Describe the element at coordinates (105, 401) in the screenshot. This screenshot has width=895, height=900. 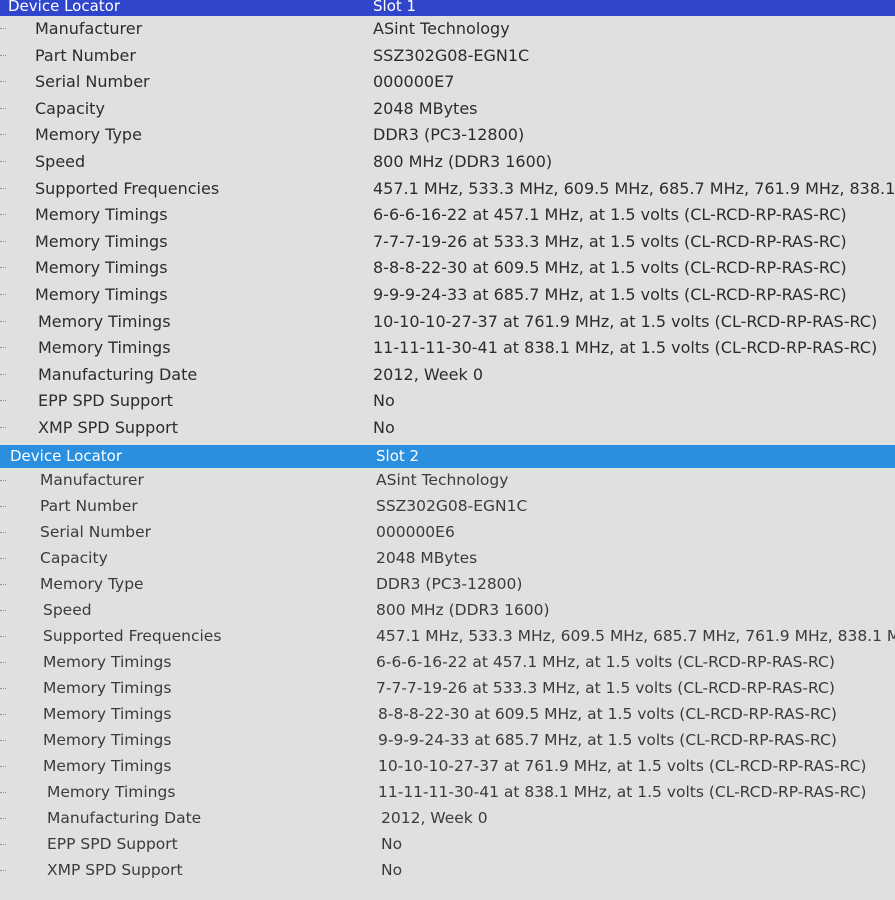
I see `property-name: EPP SPD Support` at that location.